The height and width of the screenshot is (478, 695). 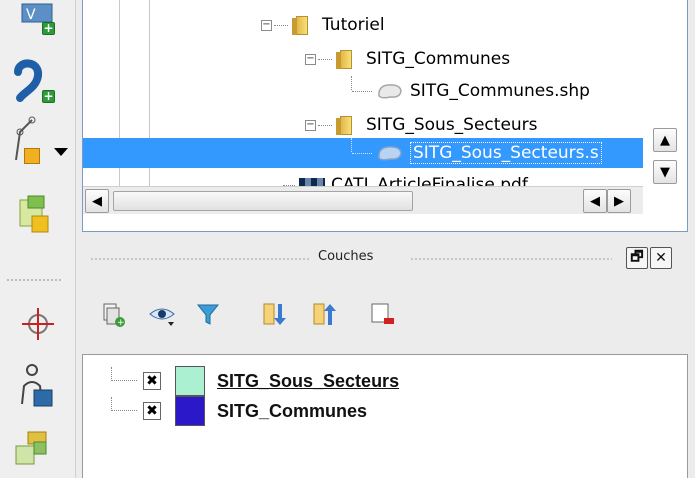 What do you see at coordinates (438, 59) in the screenshot?
I see `tree-item-label: SITG_Communes` at bounding box center [438, 59].